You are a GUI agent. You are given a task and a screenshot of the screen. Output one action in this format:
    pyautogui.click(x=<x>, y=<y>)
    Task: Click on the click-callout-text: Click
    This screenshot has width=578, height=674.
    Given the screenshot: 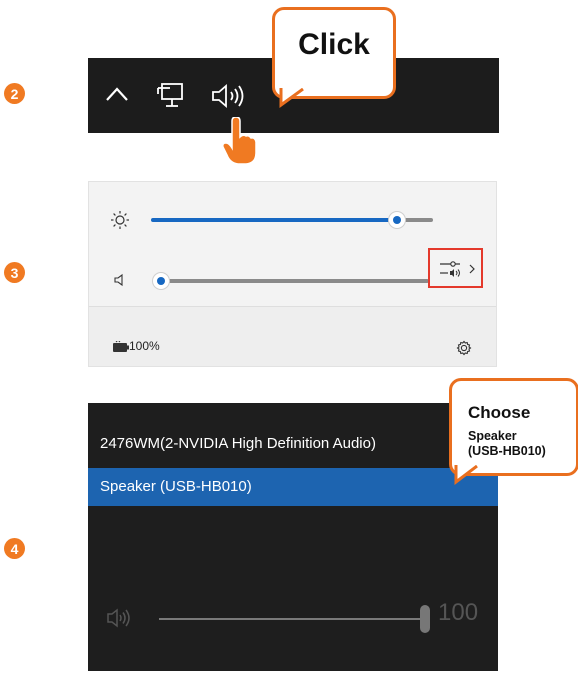 What is the action you would take?
    pyautogui.click(x=334, y=44)
    